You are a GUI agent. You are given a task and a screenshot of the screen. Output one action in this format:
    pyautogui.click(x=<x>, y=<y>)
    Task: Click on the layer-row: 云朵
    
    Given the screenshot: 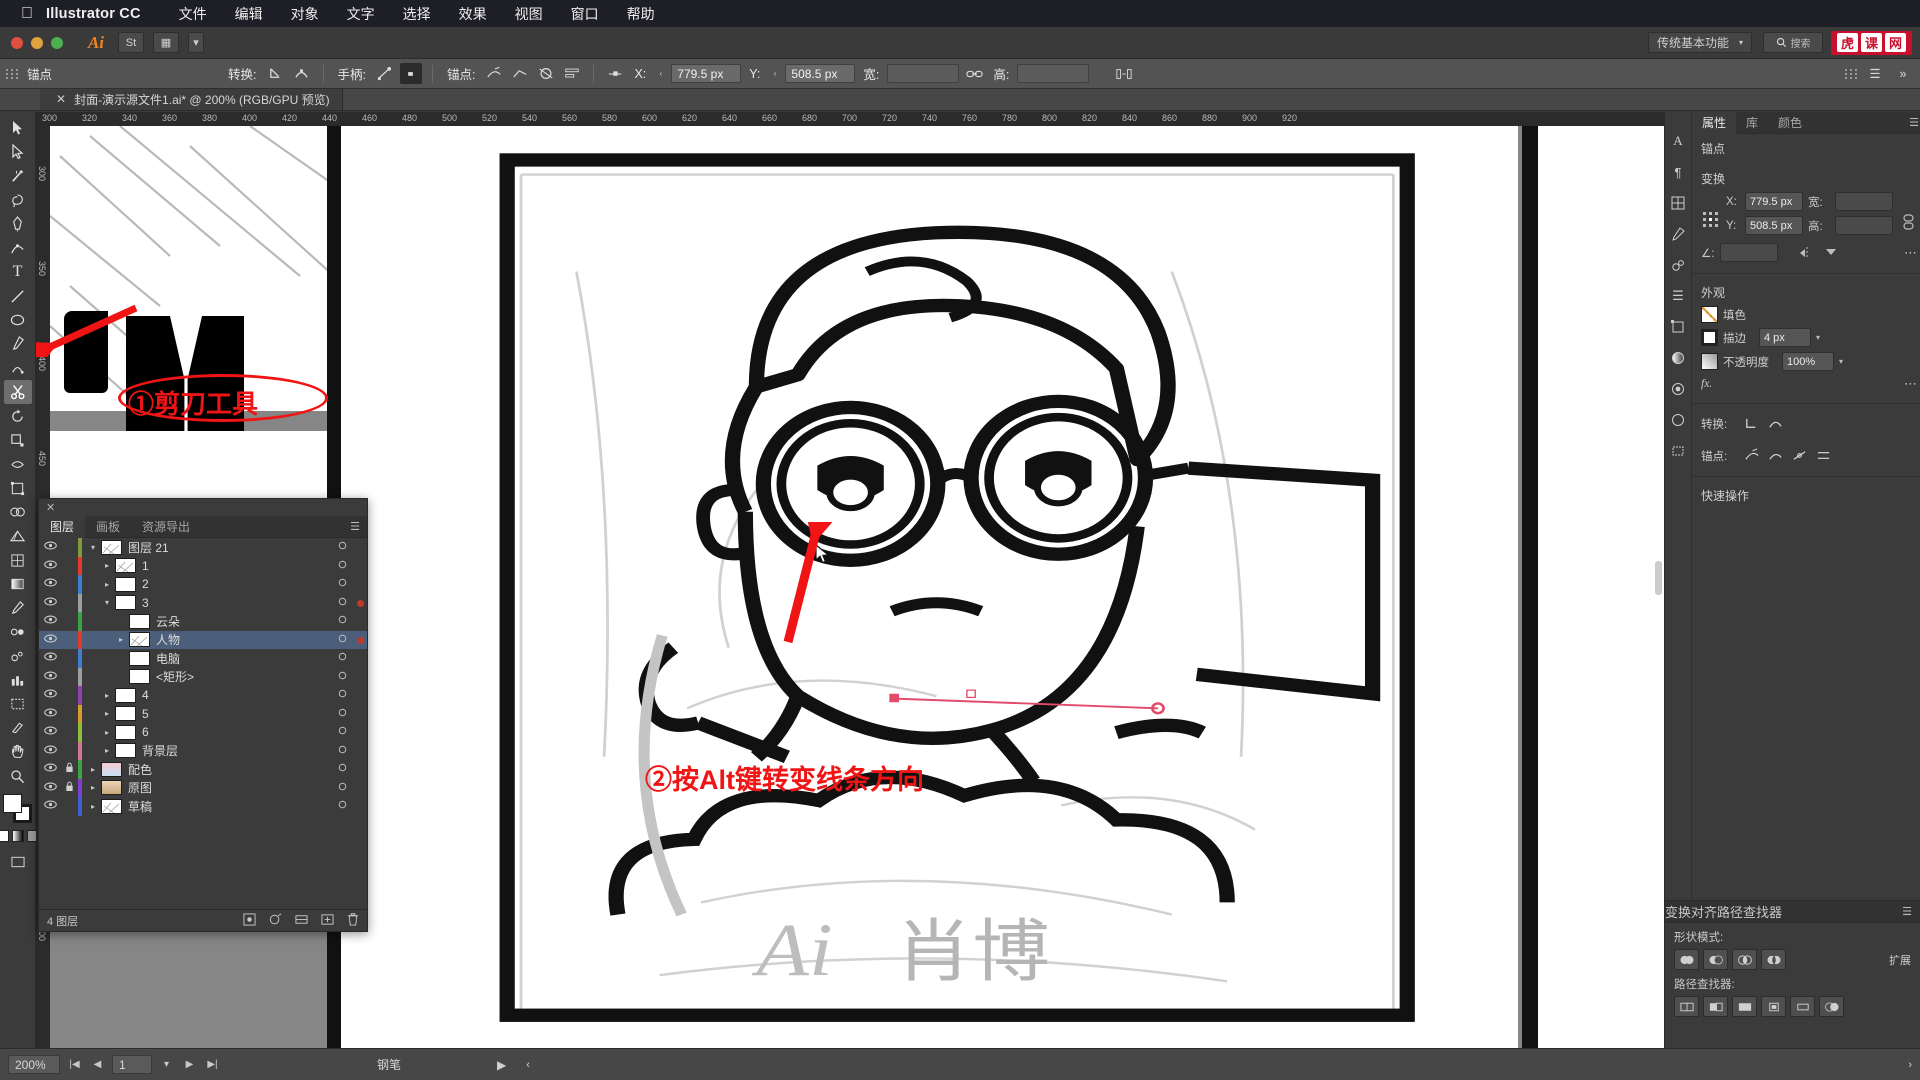 What is the action you would take?
    pyautogui.click(x=203, y=621)
    